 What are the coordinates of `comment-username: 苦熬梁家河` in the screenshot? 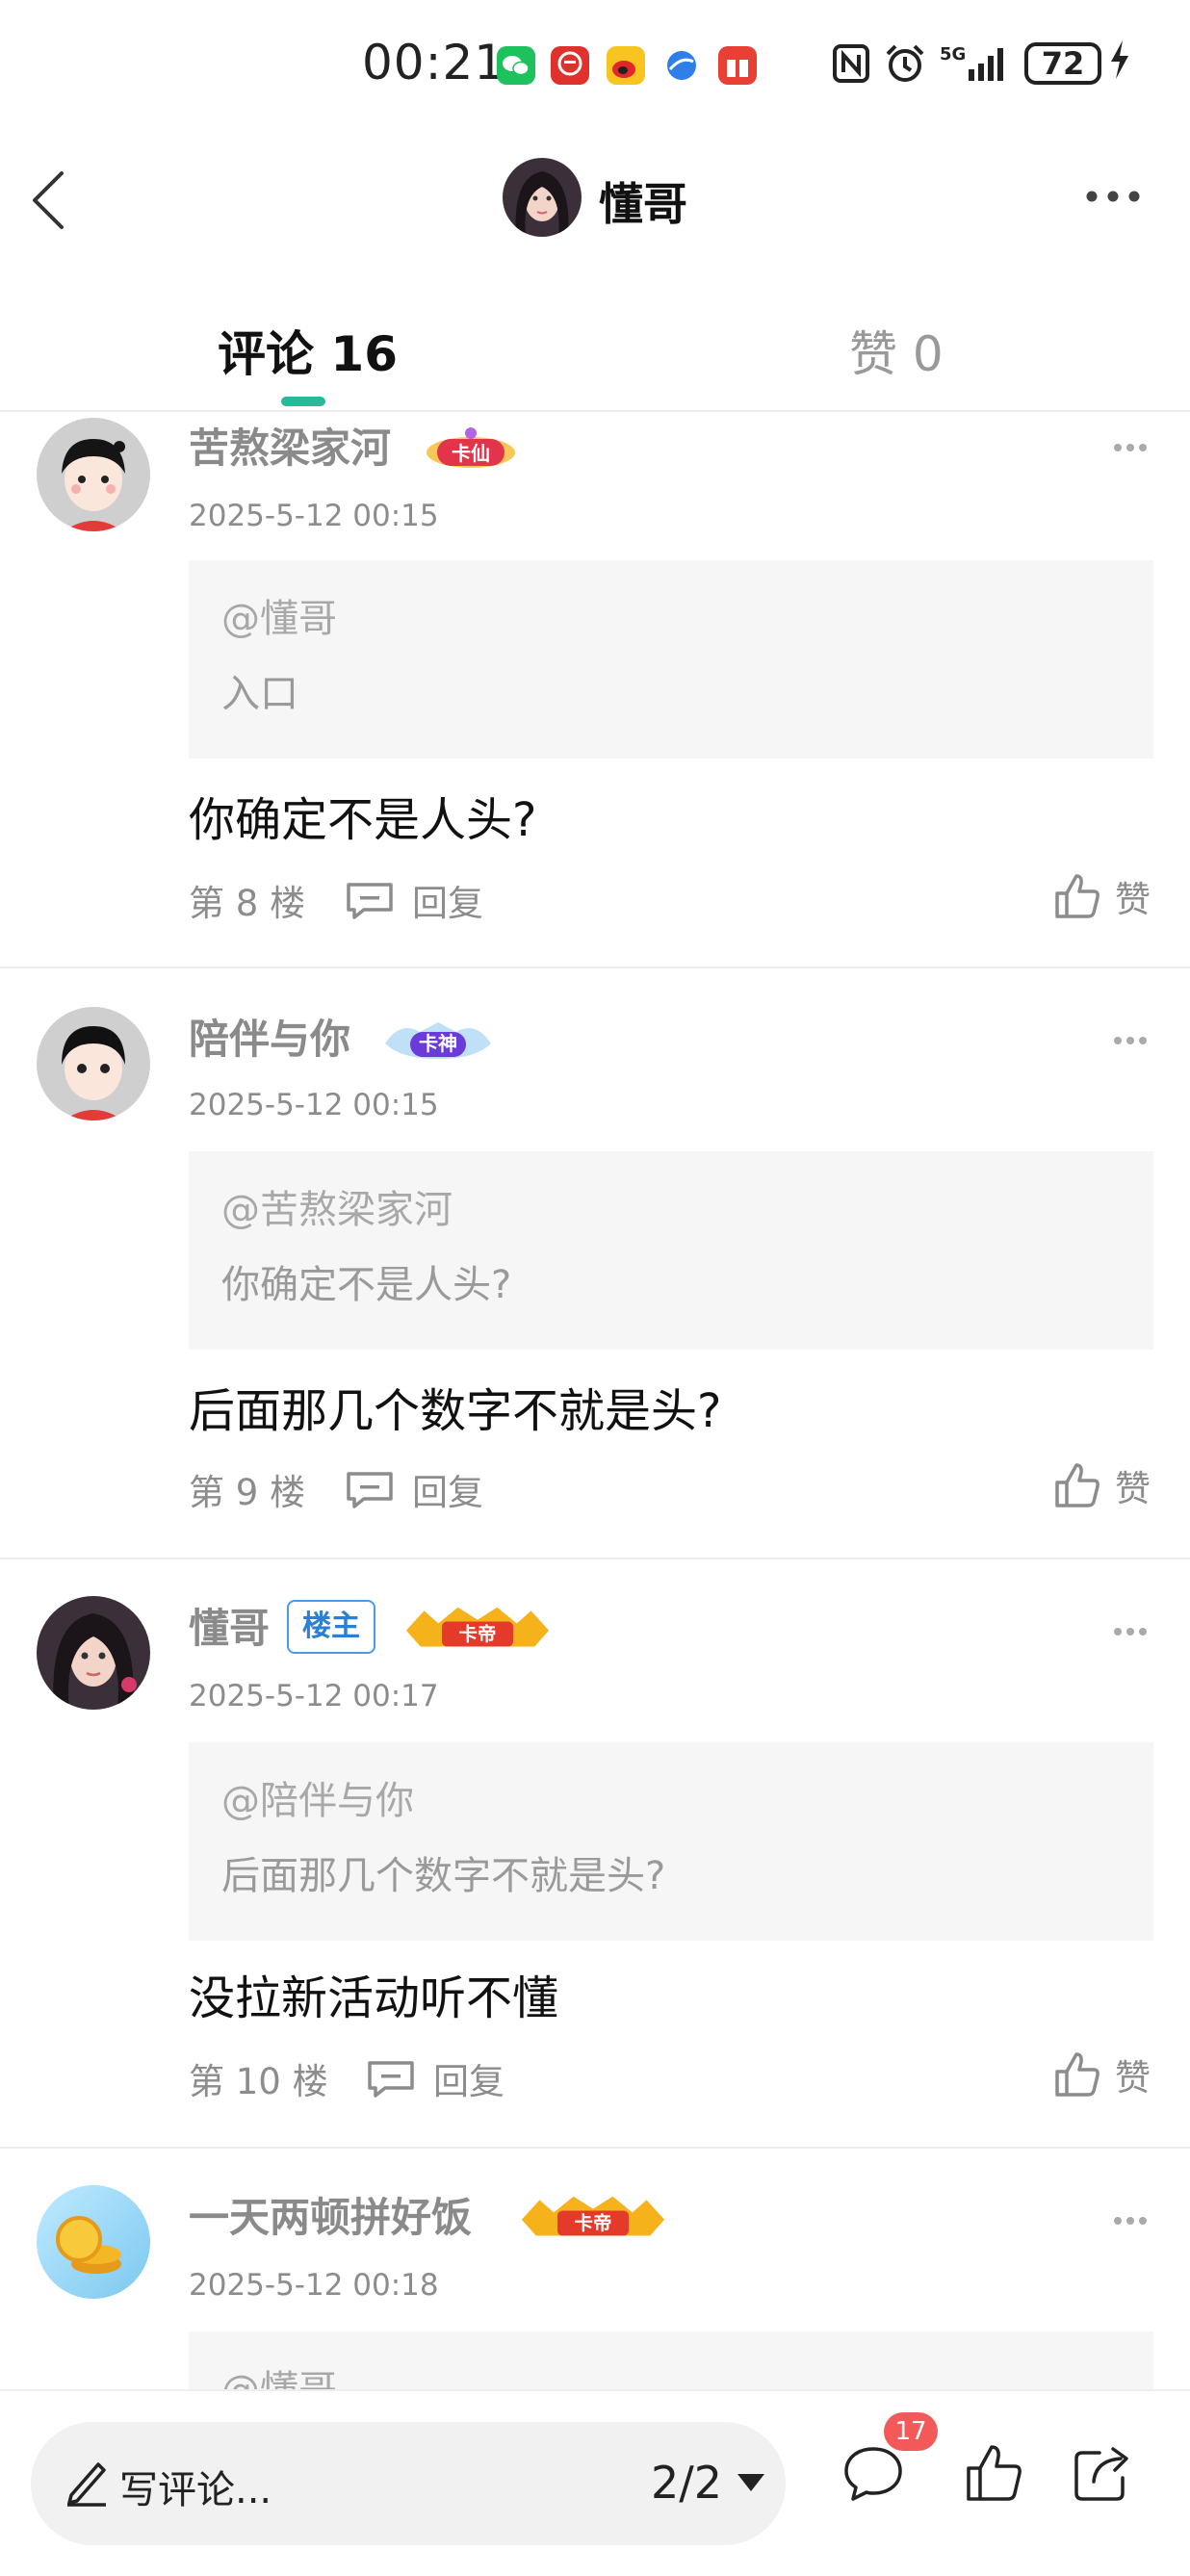 It's located at (290, 446).